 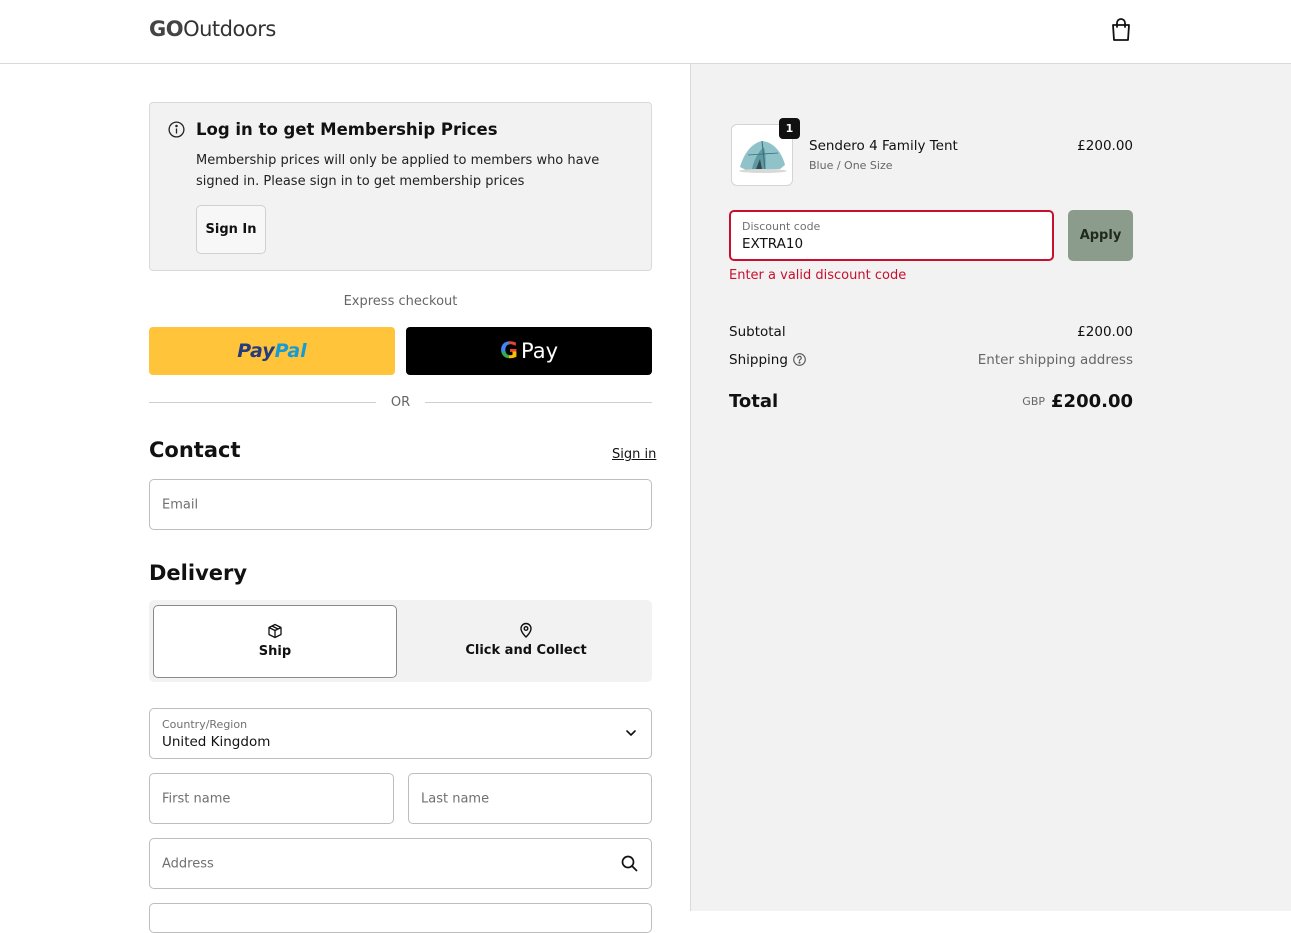 I want to click on discount-code-label: Discount code, so click(x=781, y=226).